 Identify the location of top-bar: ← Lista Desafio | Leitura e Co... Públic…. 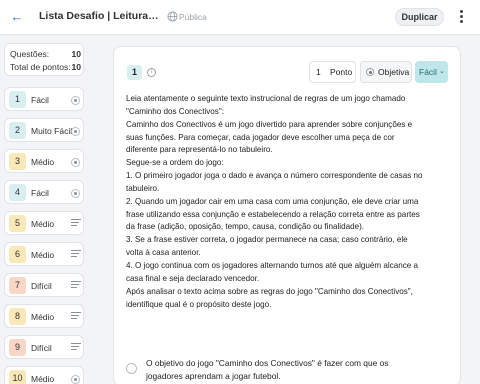
(240, 17).